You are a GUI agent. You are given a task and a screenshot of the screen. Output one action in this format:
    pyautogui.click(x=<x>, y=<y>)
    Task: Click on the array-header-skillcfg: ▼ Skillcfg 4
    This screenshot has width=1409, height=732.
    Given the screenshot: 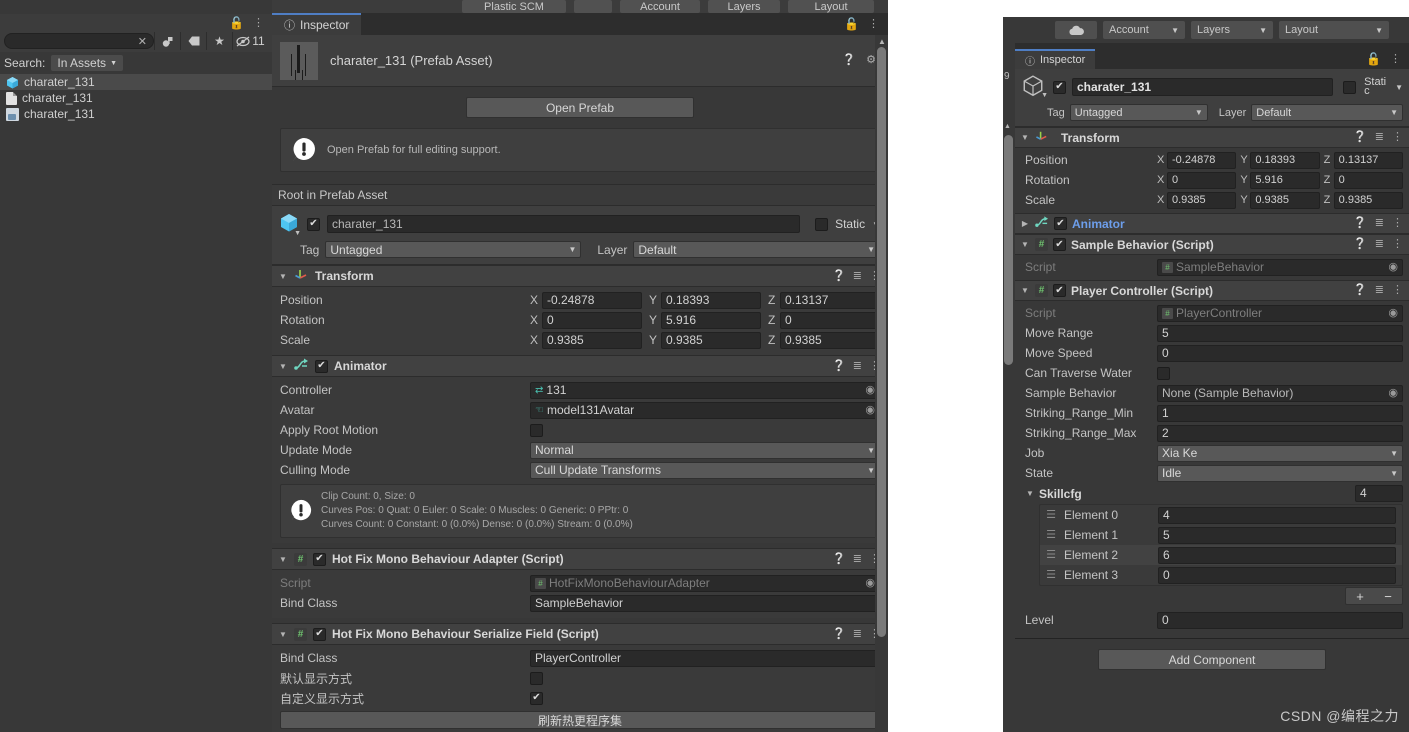 What is the action you would take?
    pyautogui.click(x=1212, y=493)
    